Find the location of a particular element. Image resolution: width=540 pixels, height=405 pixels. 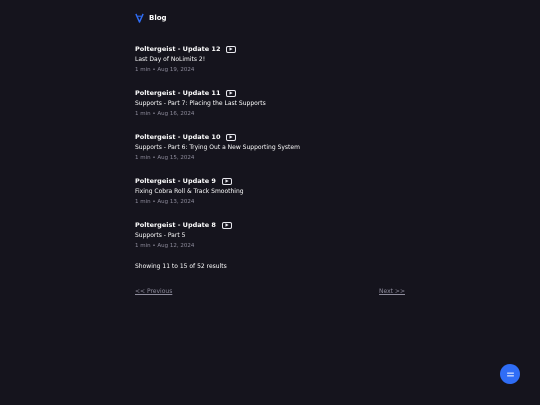

logo-icon is located at coordinates (139, 18).